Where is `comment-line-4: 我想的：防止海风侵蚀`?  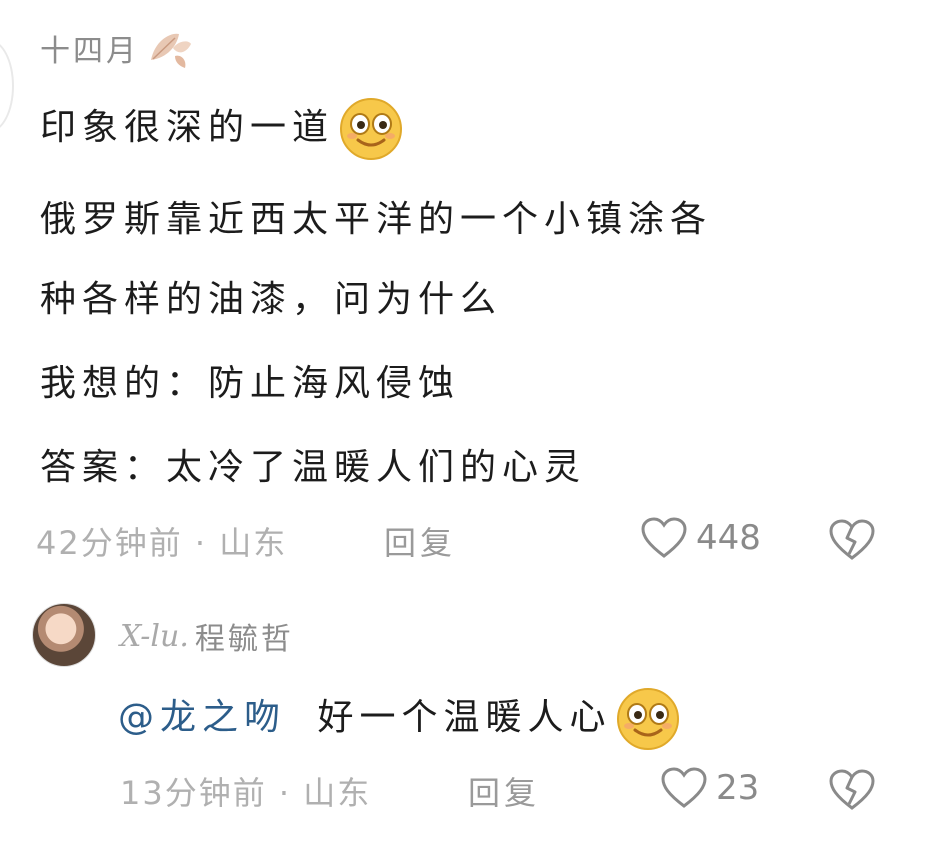 comment-line-4: 我想的：防止海风侵蚀 is located at coordinates (250, 383).